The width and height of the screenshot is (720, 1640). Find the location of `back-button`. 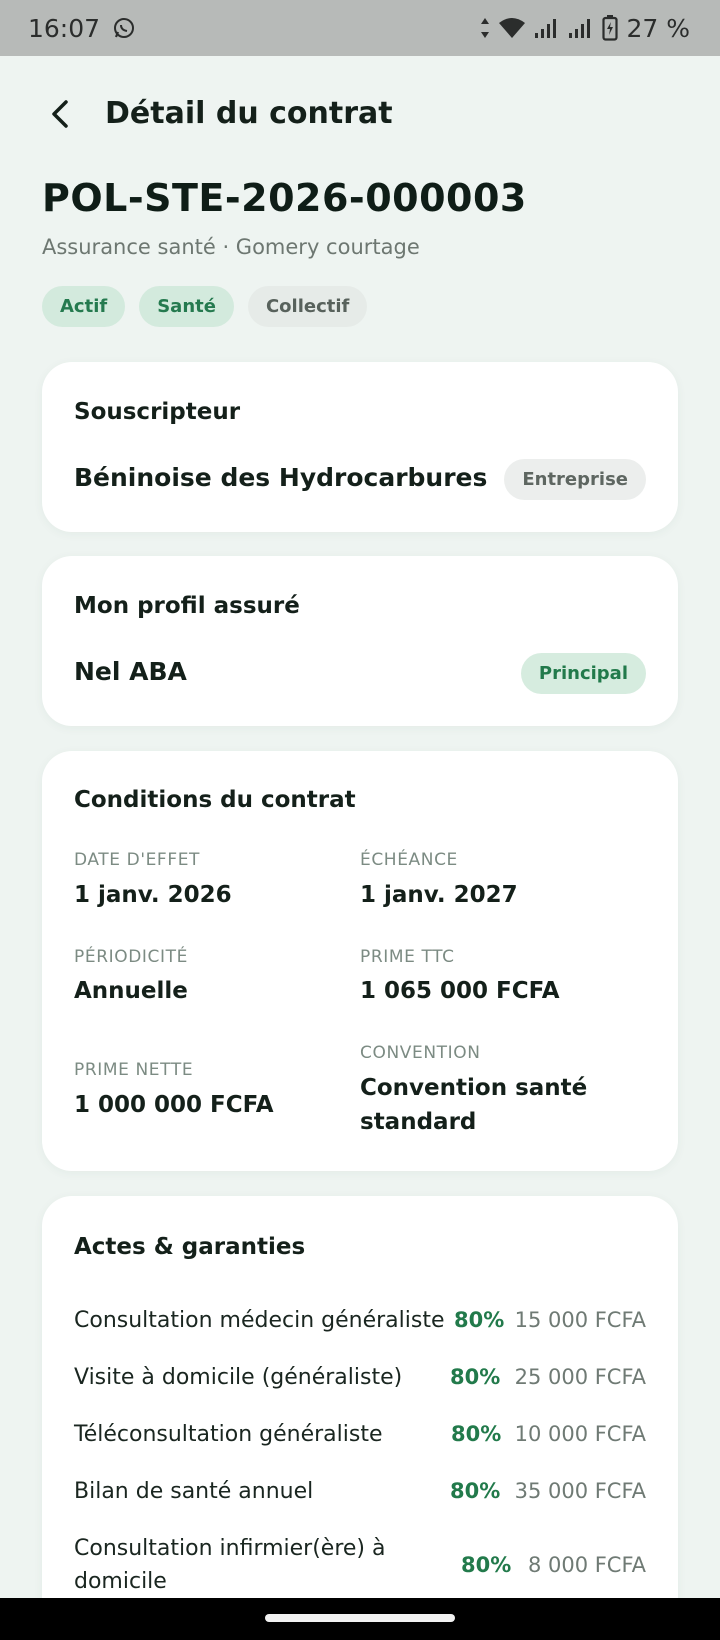

back-button is located at coordinates (60, 116).